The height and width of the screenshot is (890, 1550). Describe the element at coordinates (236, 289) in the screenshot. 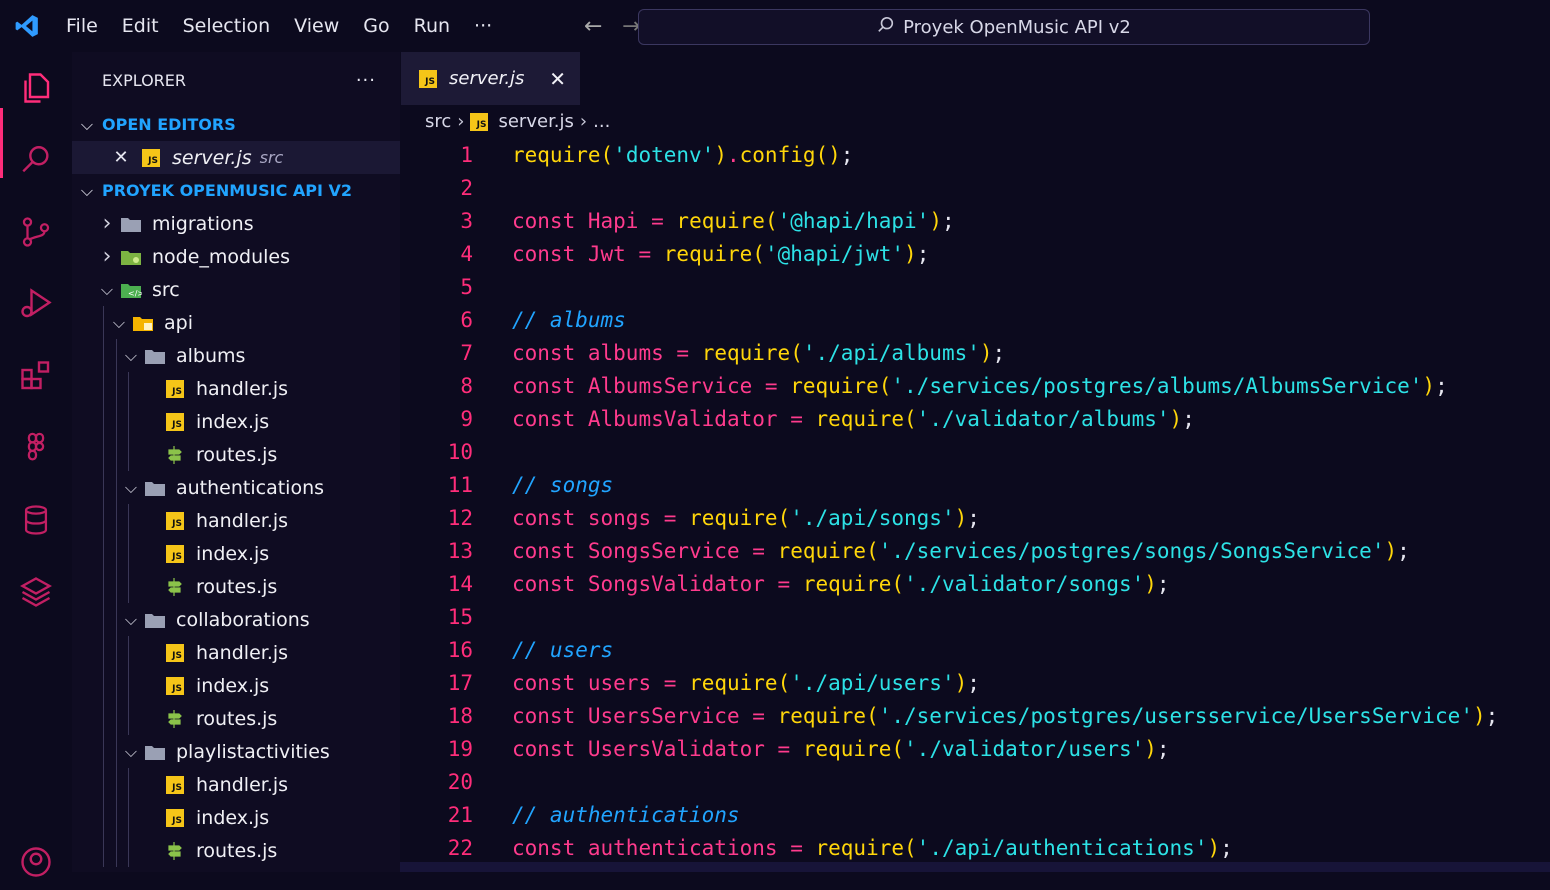

I see `tree-folder: ⌵ </> src` at that location.